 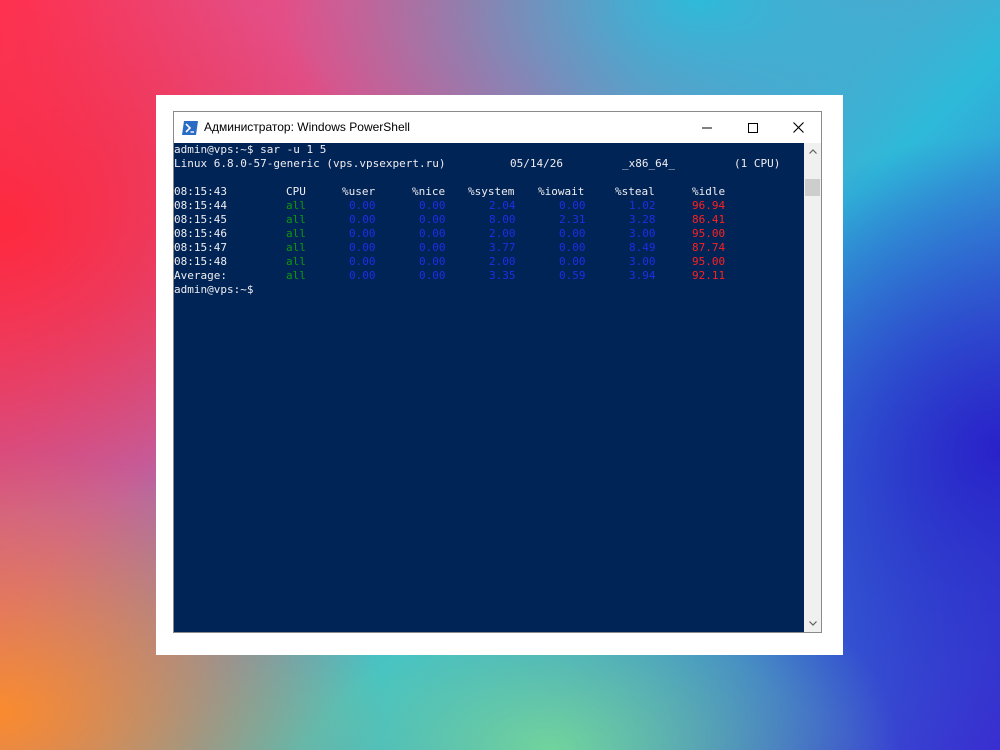 I want to click on row-steal: 3.28, so click(x=642, y=219).